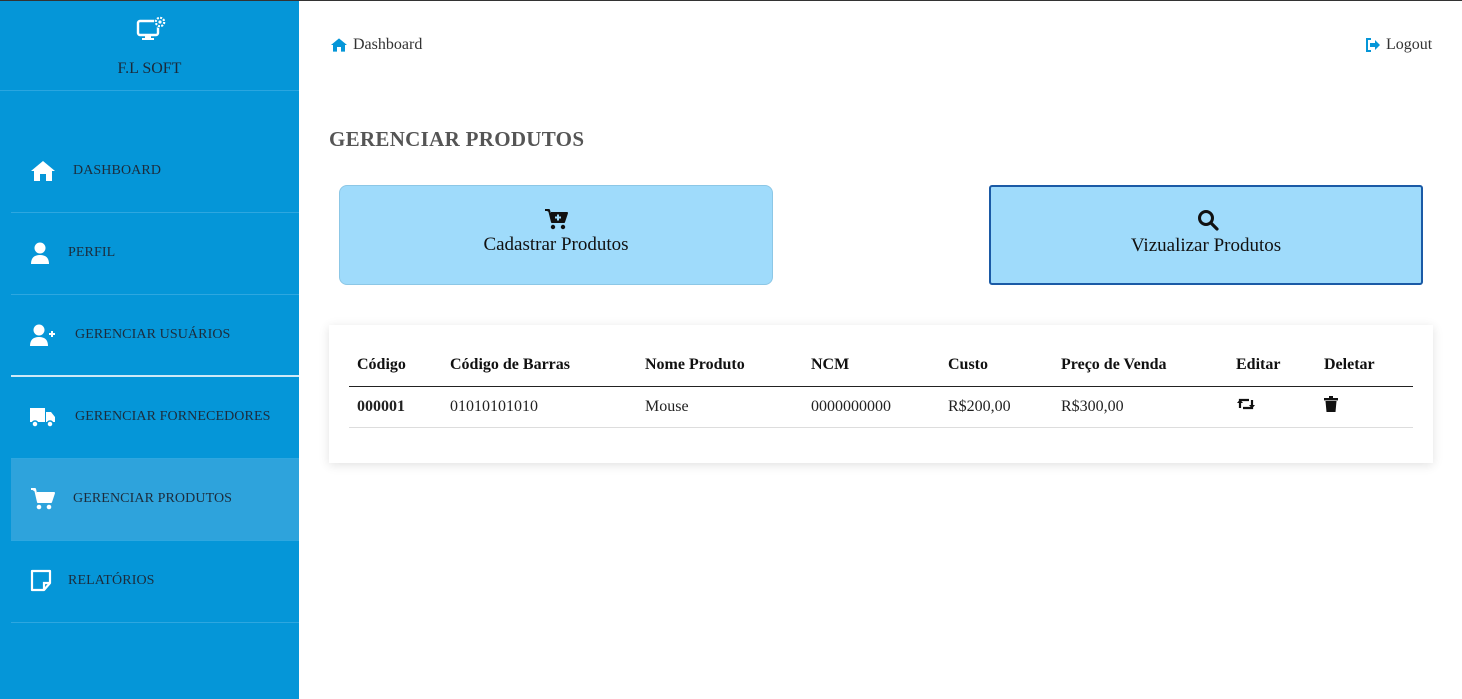 This screenshot has height=699, width=1462. I want to click on column-header-preco-venda: Preço de Venda, so click(1140, 366).